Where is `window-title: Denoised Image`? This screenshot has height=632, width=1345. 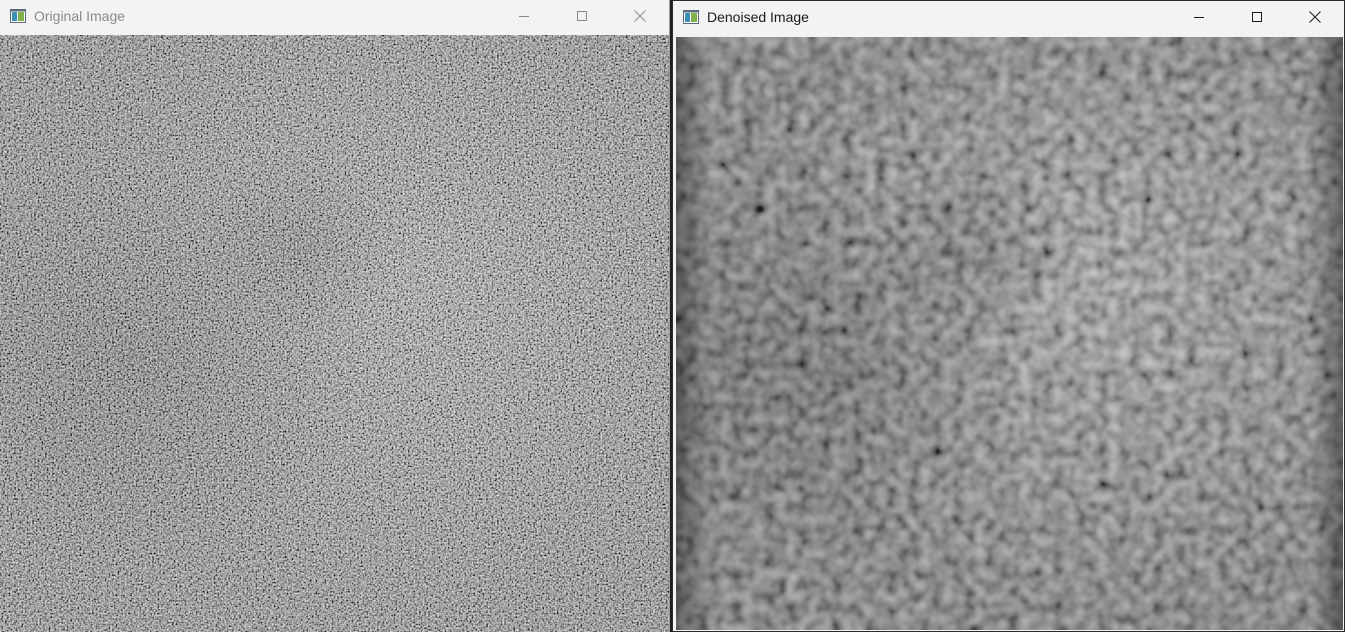 window-title: Denoised Image is located at coordinates (758, 17).